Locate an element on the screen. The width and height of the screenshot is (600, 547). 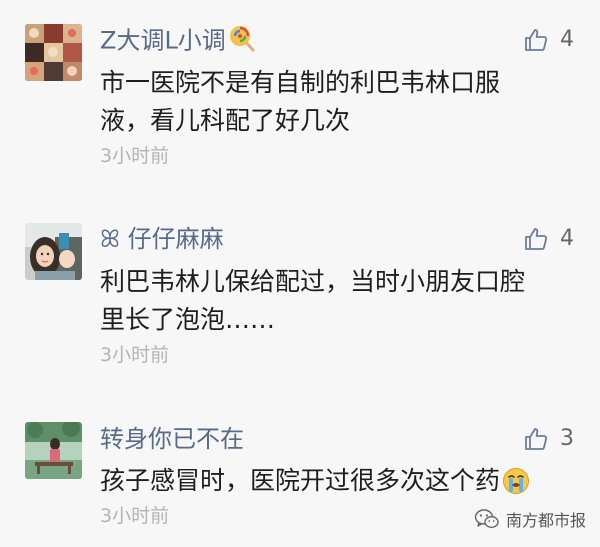
comment-line-text: 孩子感冒时，医院开过很多次这个药 is located at coordinates (300, 480).